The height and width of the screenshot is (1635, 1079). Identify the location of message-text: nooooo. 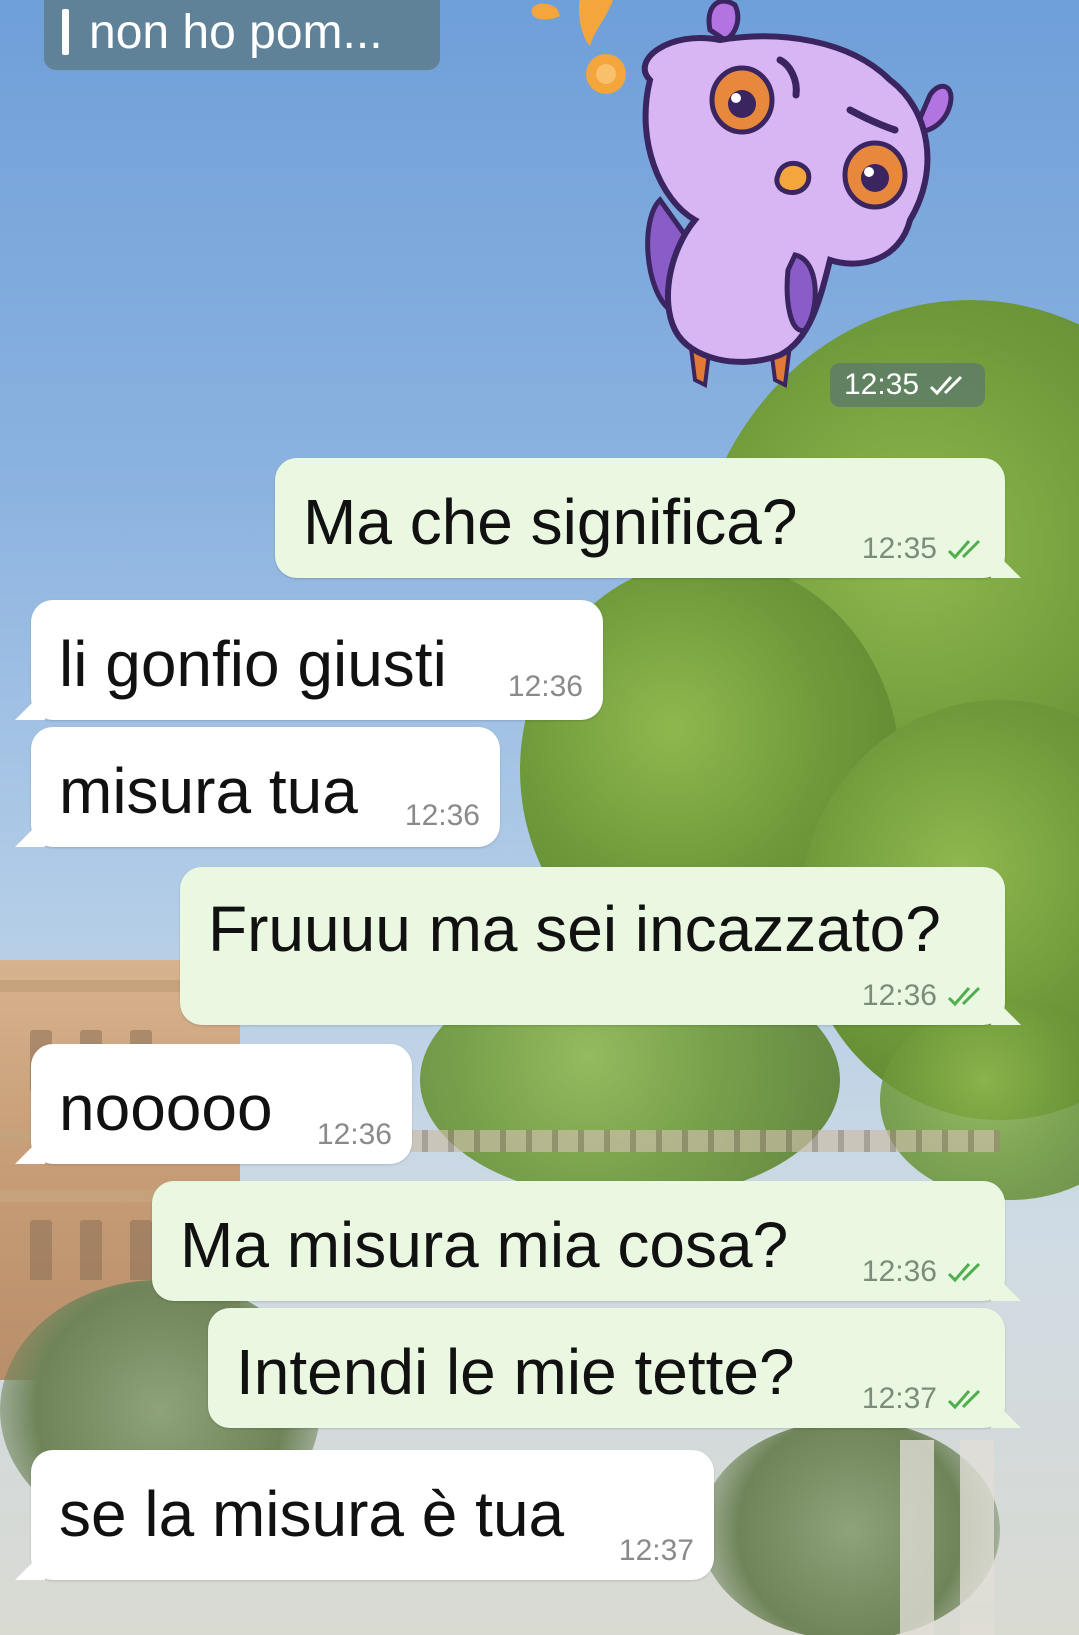
(166, 1108).